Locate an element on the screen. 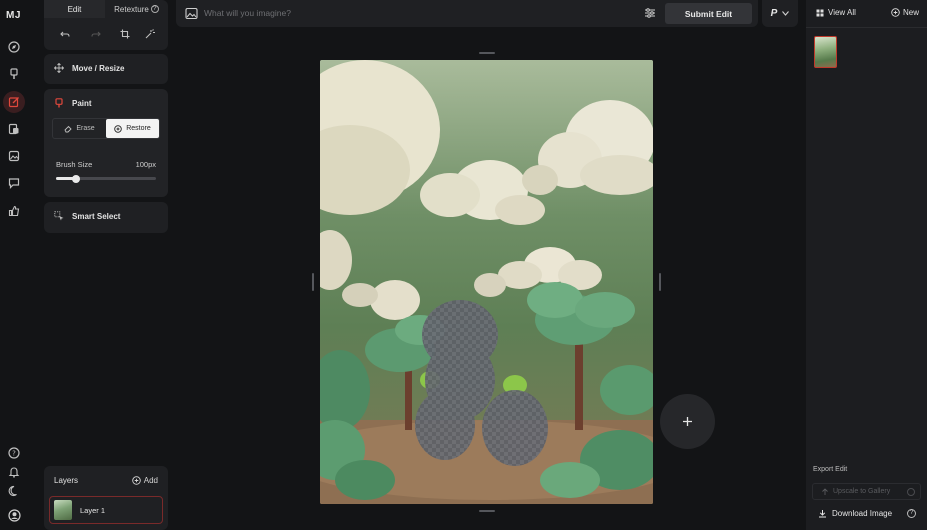 This screenshot has height=530, width=927. canvas-handle-left is located at coordinates (313, 282).